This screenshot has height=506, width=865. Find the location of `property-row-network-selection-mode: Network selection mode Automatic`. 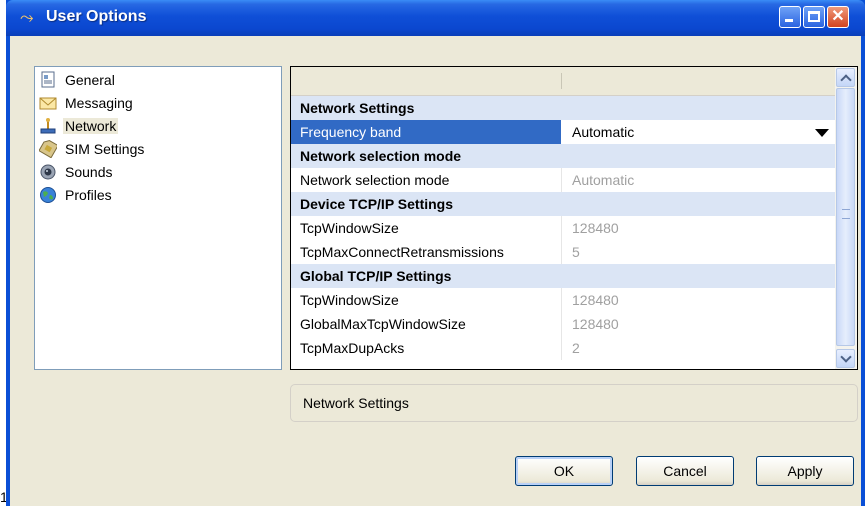

property-row-network-selection-mode: Network selection mode Automatic is located at coordinates (563, 180).